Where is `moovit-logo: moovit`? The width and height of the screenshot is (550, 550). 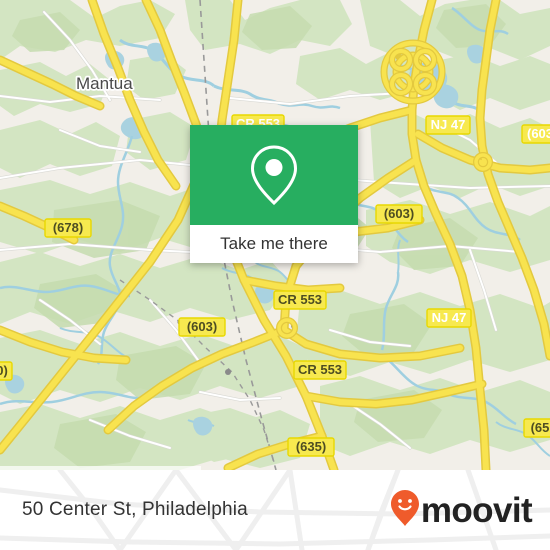 moovit-logo: moovit is located at coordinates (461, 510).